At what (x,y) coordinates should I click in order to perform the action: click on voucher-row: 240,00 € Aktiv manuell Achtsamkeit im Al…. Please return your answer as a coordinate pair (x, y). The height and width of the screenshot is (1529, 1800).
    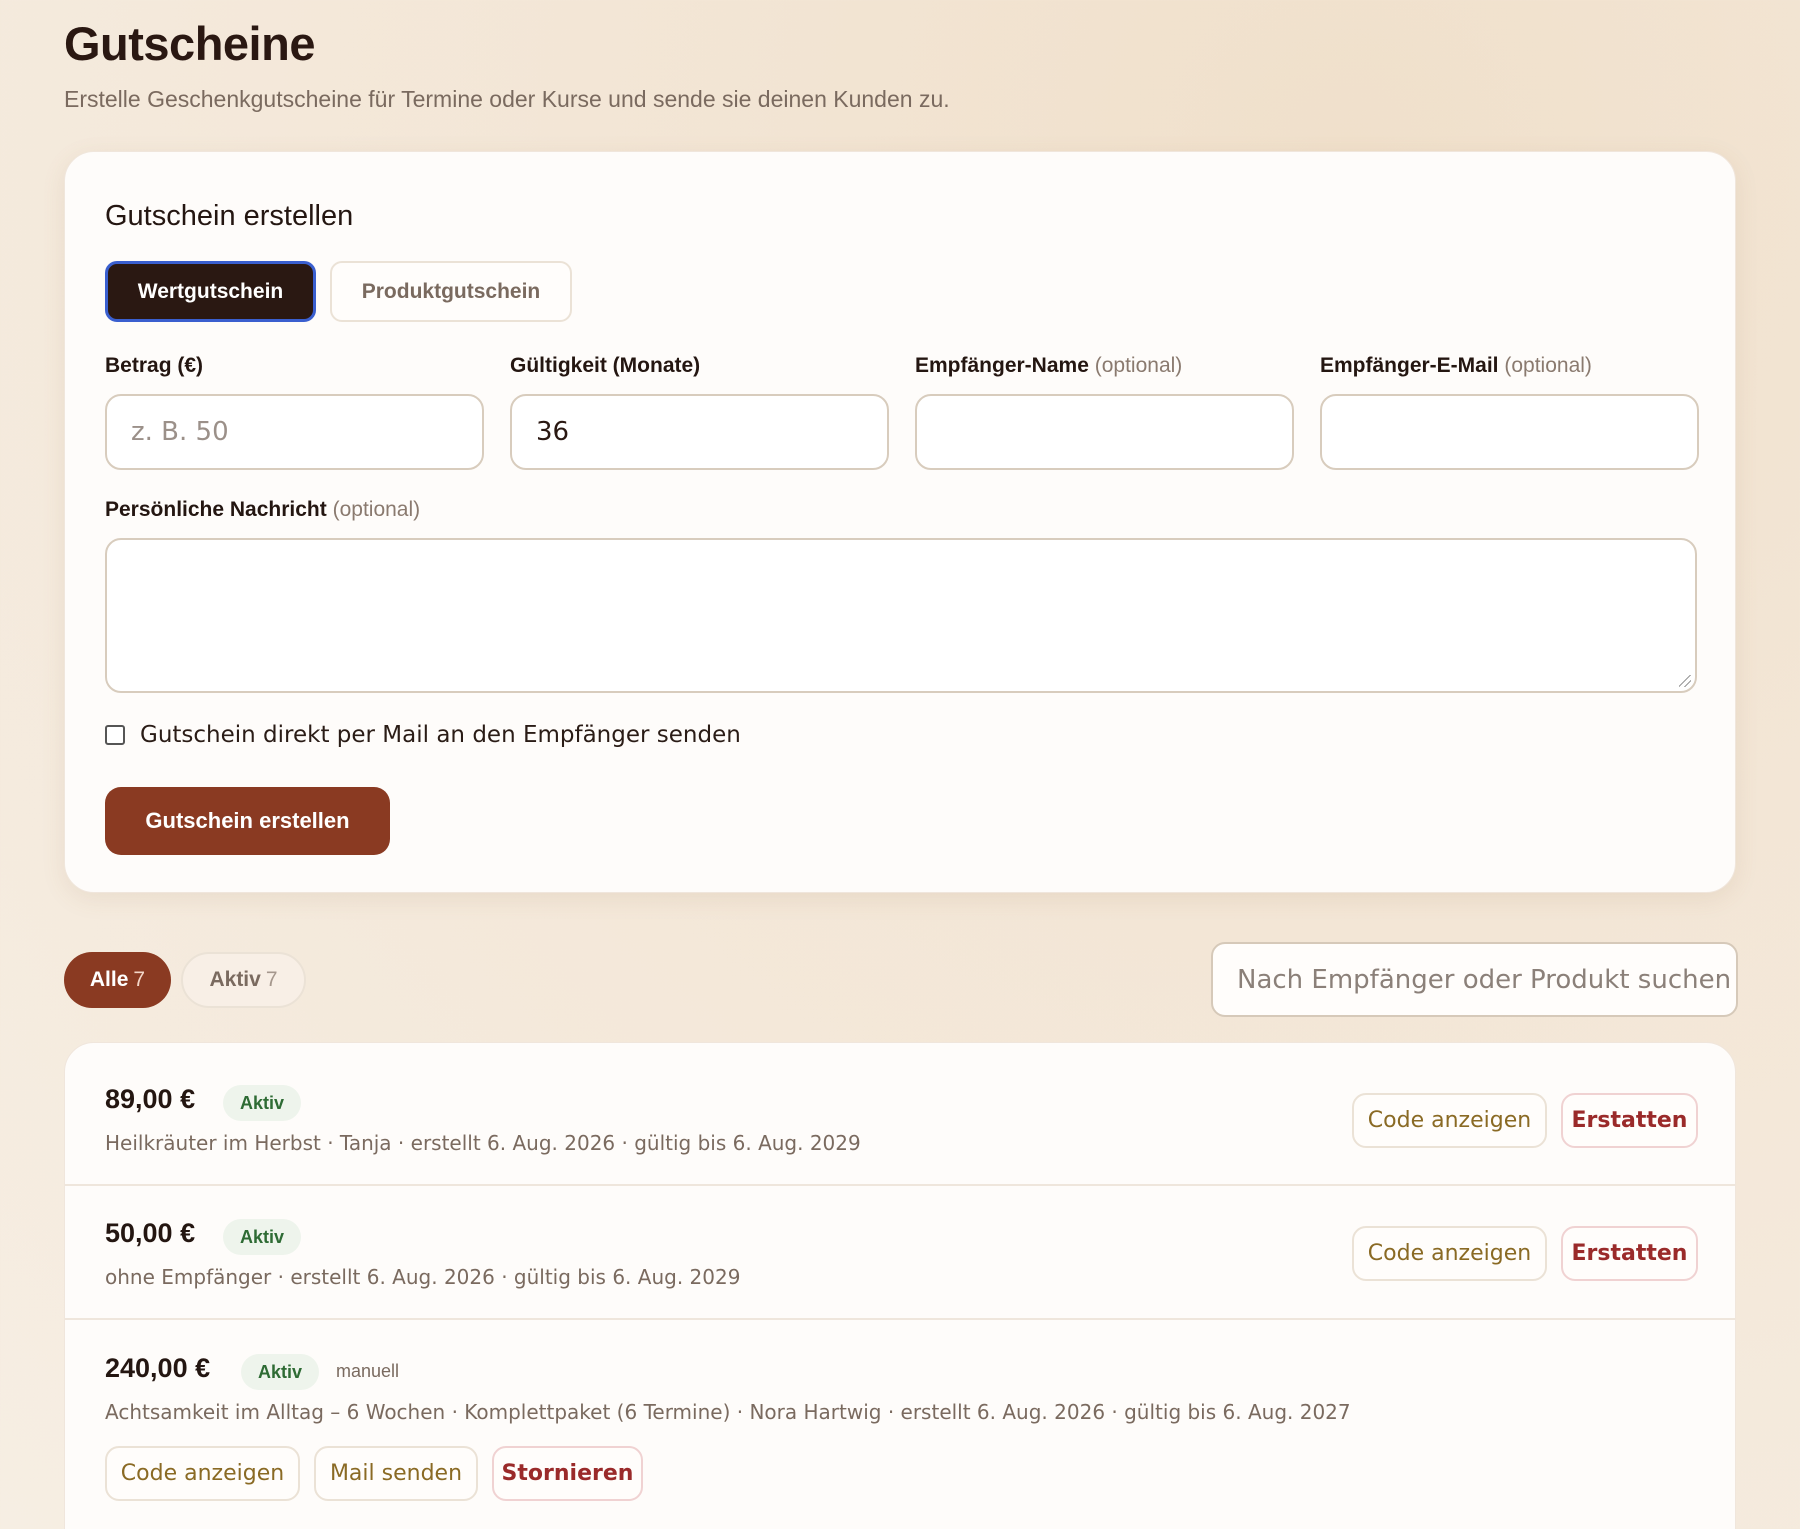
    Looking at the image, I should click on (900, 1424).